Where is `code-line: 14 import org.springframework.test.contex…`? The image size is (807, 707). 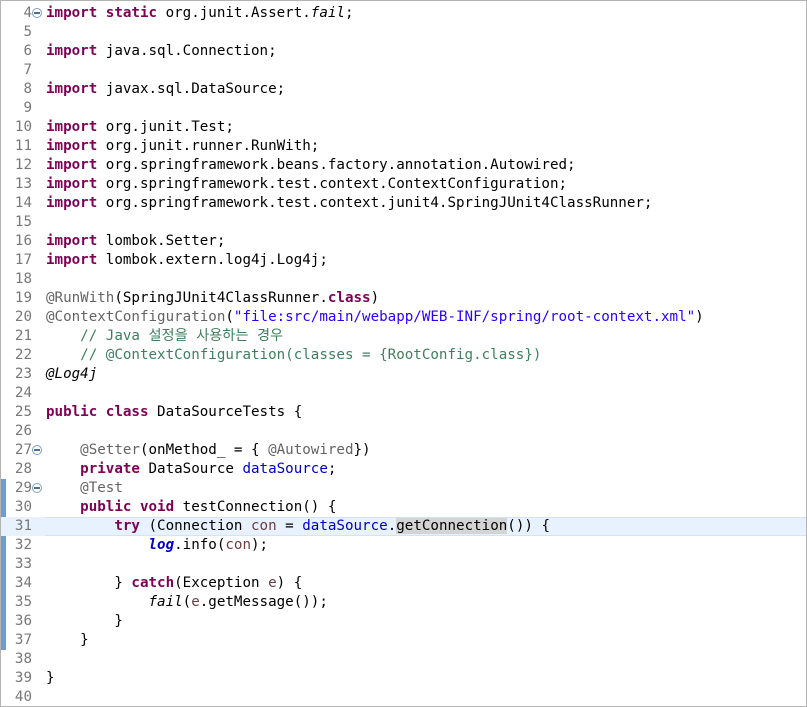 code-line: 14 import org.springframework.test.contex… is located at coordinates (403, 203).